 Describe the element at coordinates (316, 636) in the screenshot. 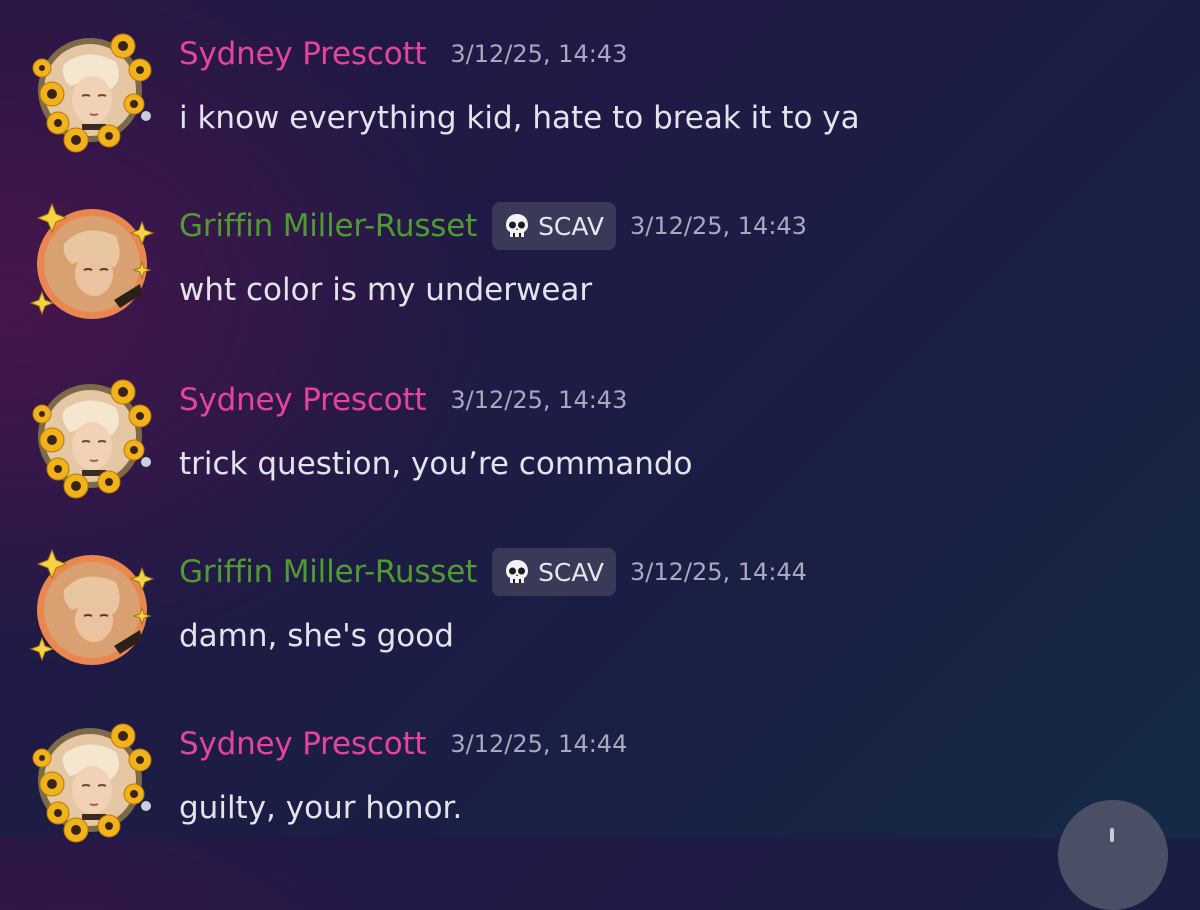

I see `message-content: damn, she's good` at that location.